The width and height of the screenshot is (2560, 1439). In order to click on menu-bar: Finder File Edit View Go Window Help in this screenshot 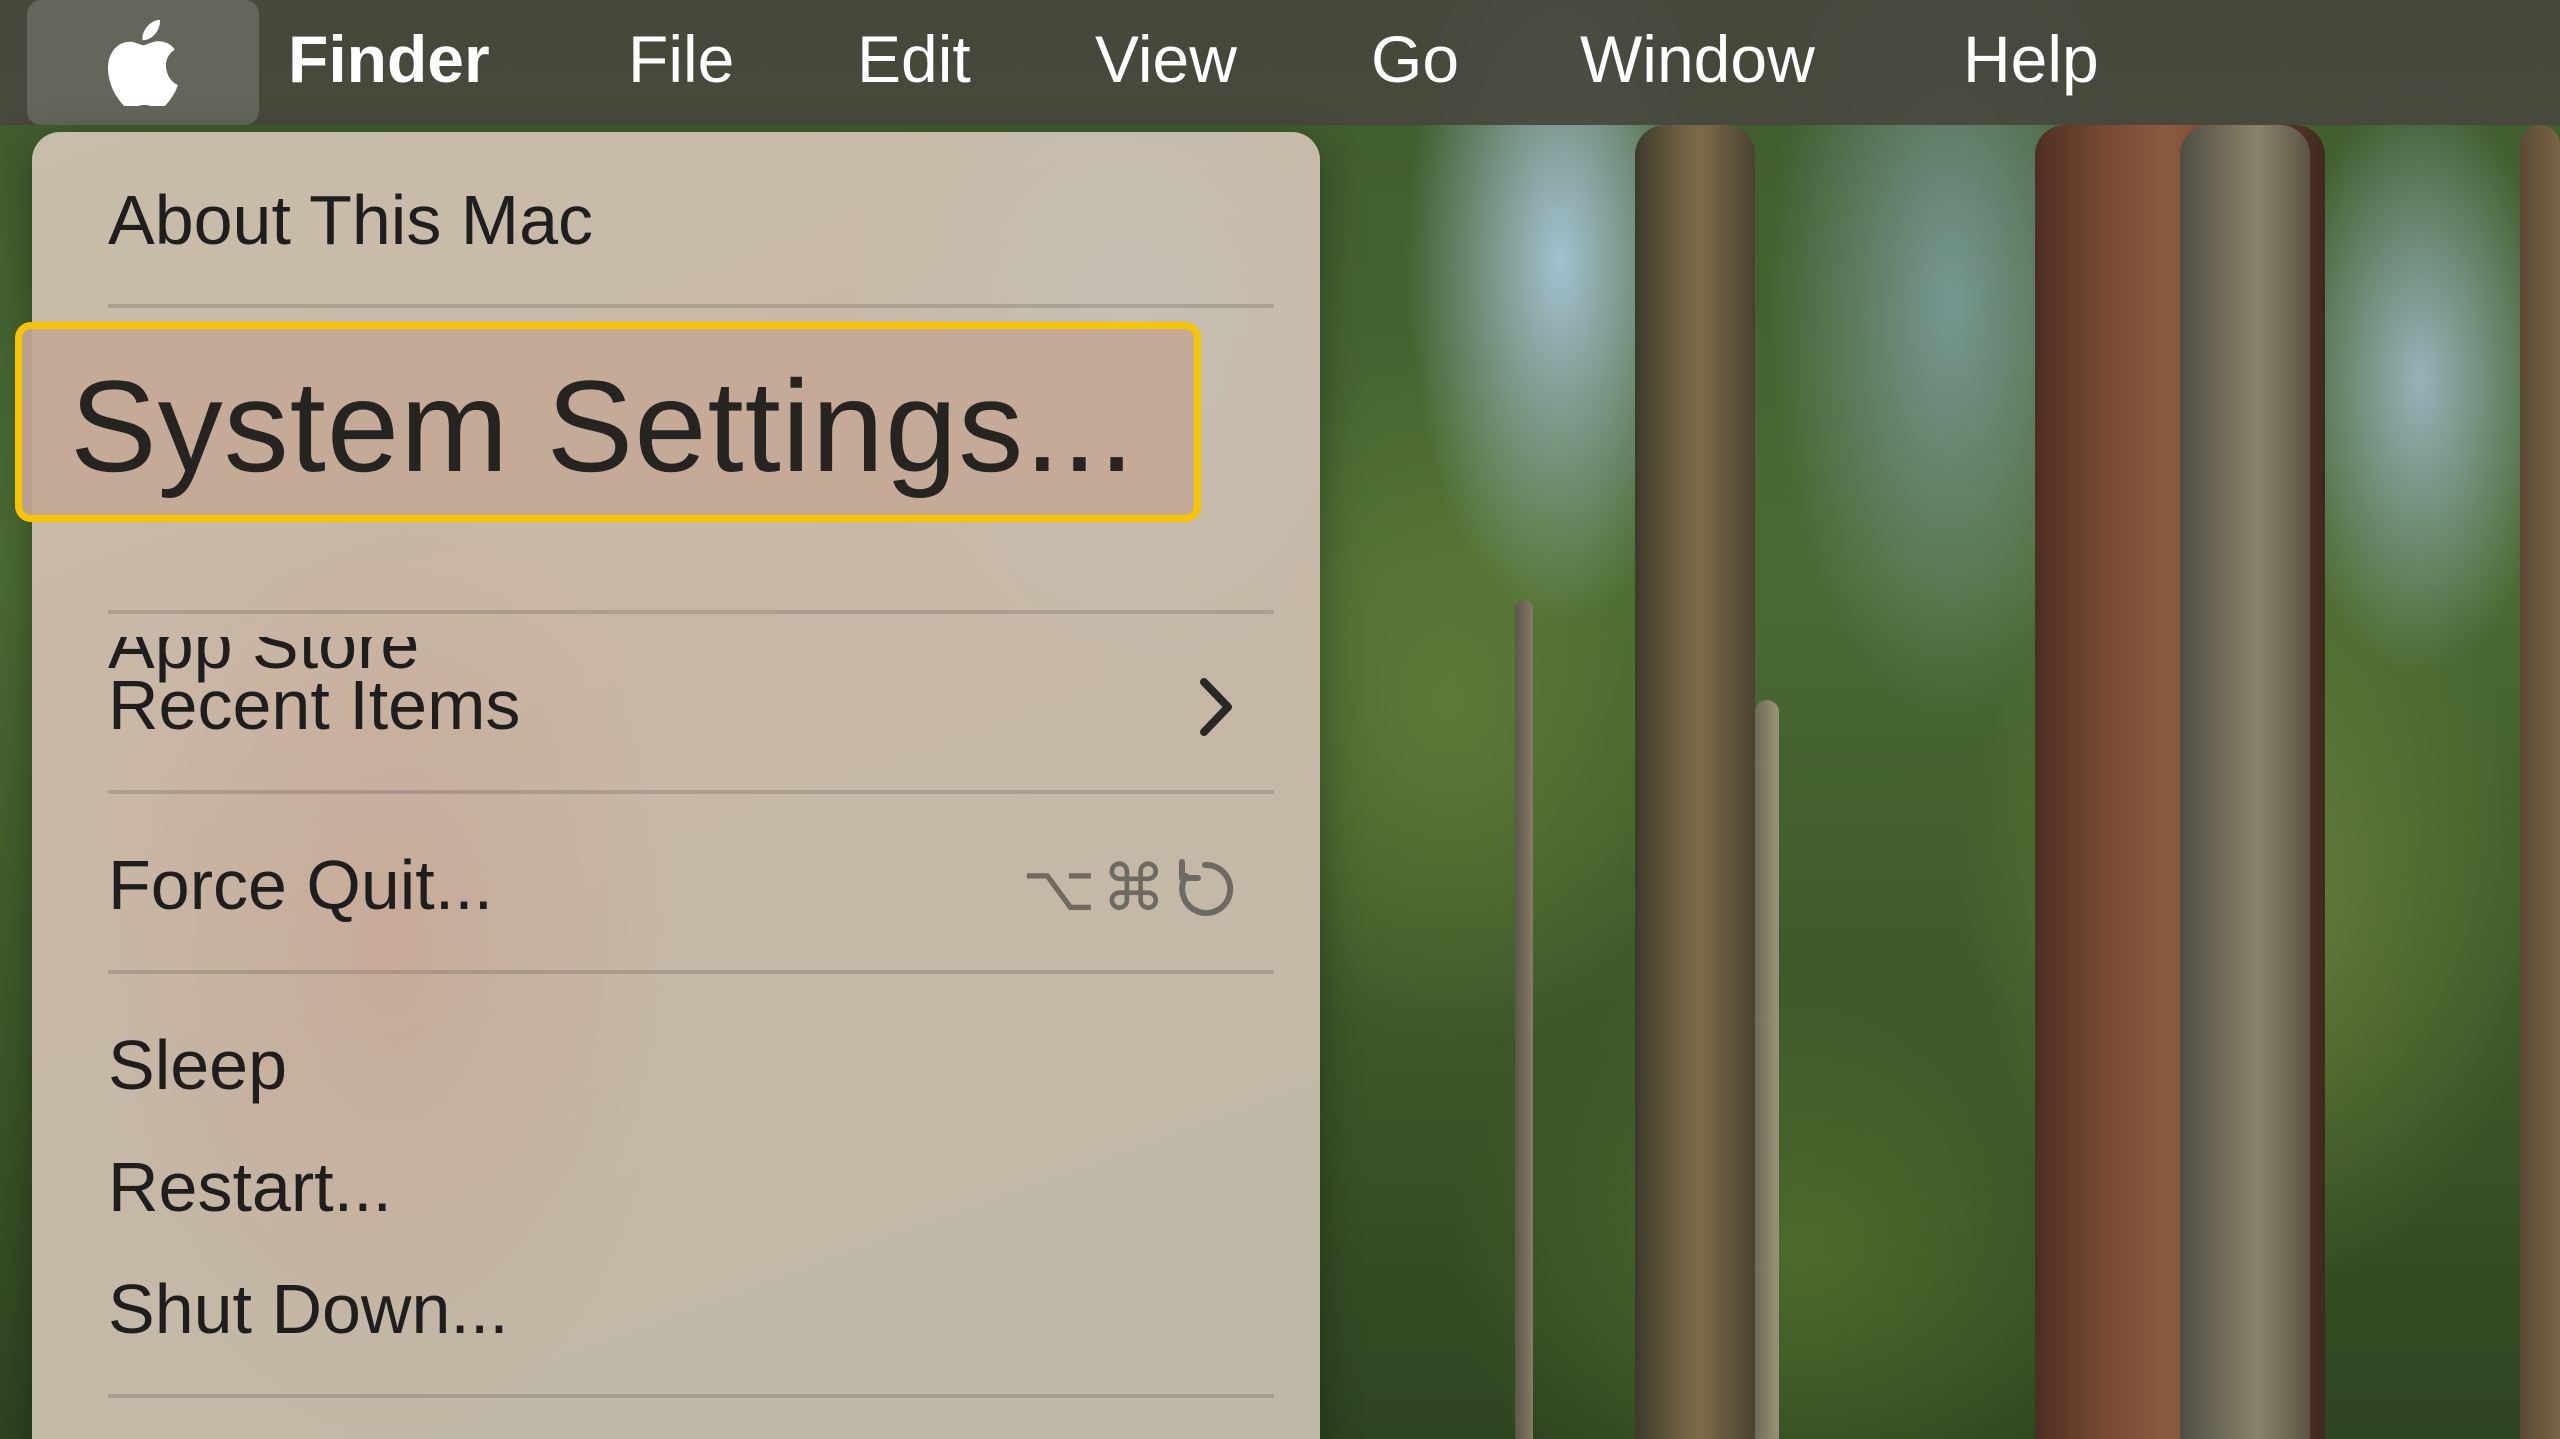, I will do `click(1280, 62)`.